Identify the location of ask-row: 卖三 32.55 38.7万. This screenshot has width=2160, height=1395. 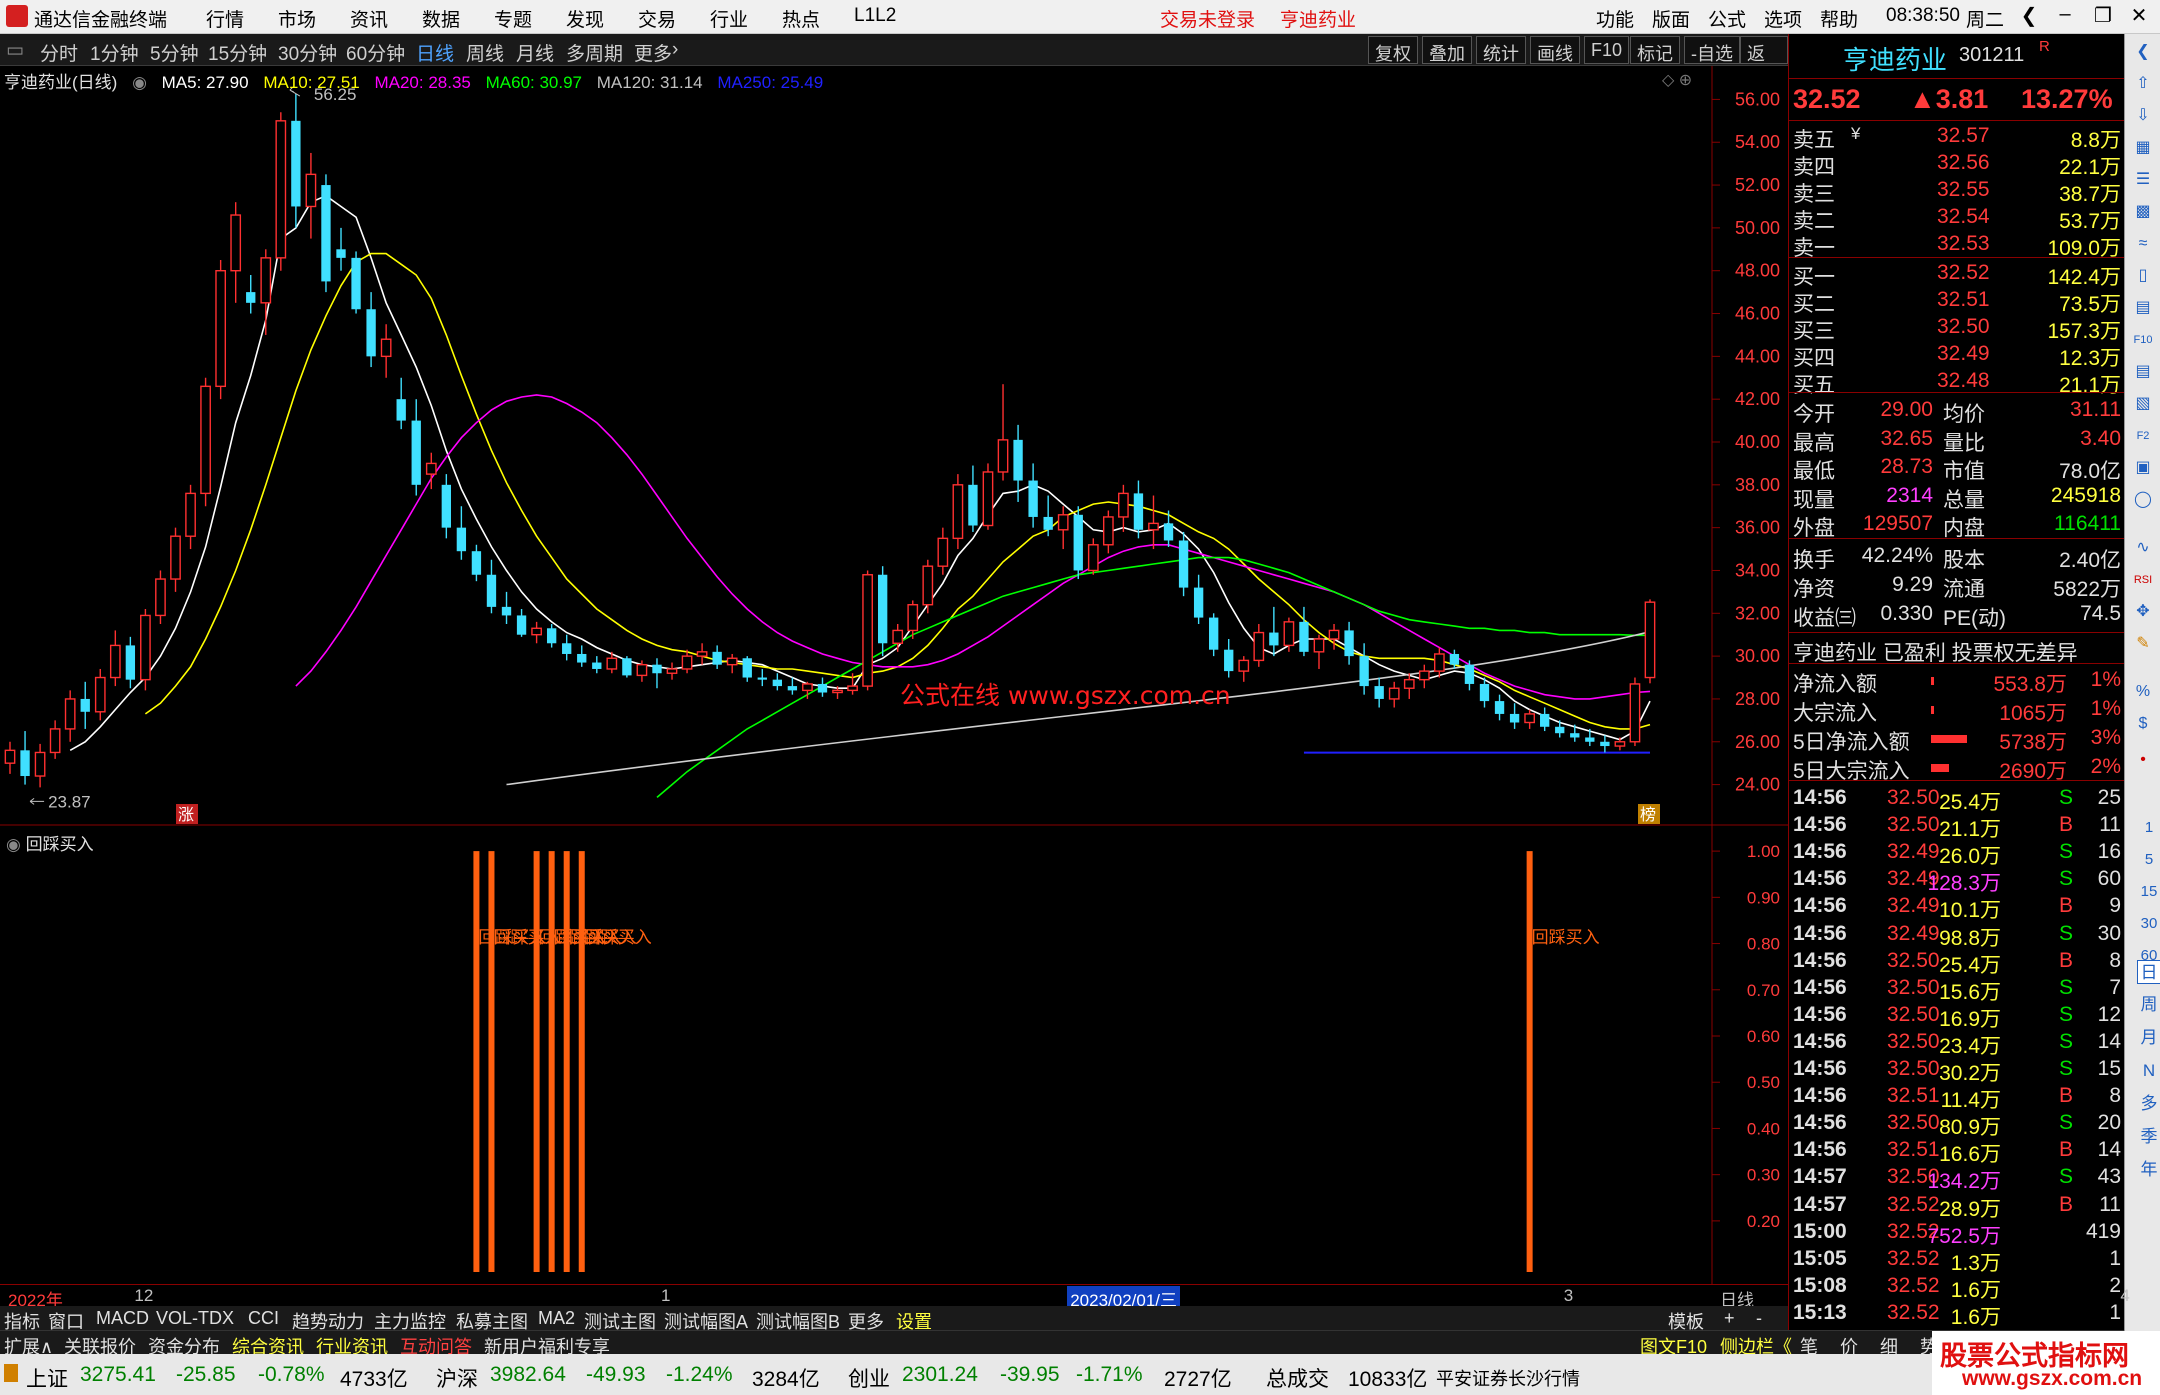
(1957, 191).